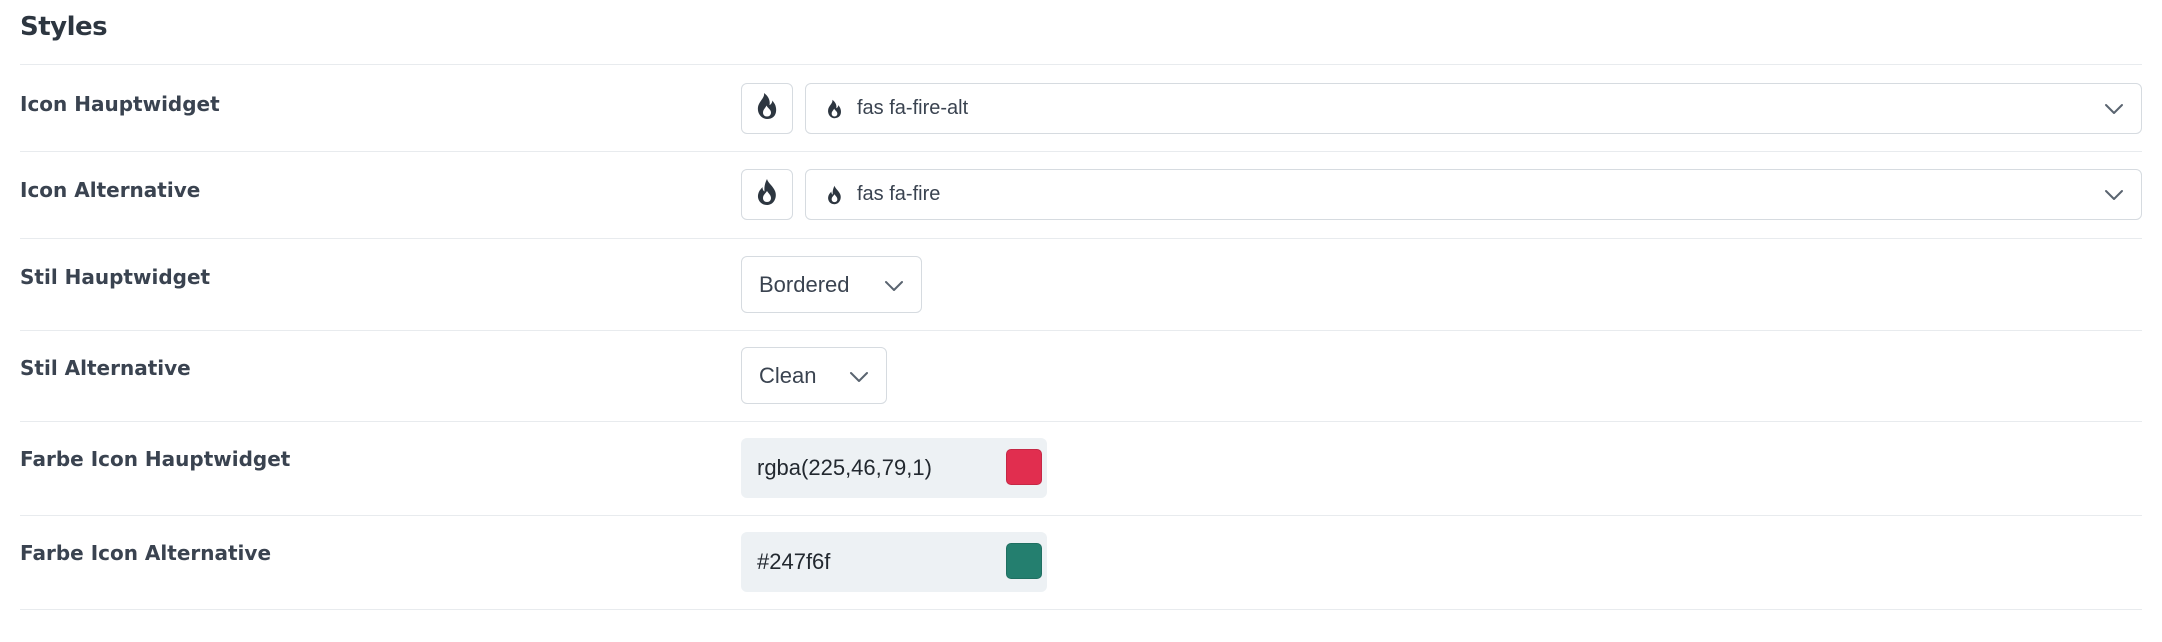 The height and width of the screenshot is (642, 2162). Describe the element at coordinates (844, 467) in the screenshot. I see `color-value: rgba(225,46,79,1)` at that location.